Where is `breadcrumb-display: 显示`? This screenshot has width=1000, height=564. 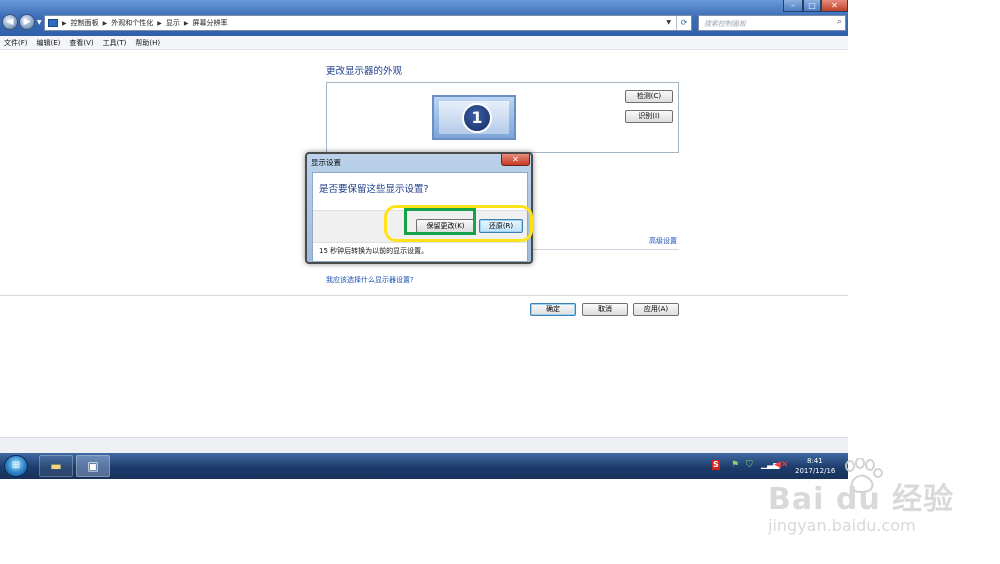
breadcrumb-display: 显示 is located at coordinates (173, 23).